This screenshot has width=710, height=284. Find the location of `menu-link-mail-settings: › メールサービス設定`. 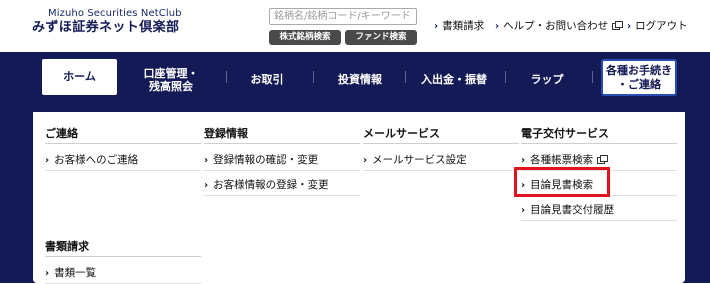

menu-link-mail-settings: › メールサービス設定 is located at coordinates (441, 158).